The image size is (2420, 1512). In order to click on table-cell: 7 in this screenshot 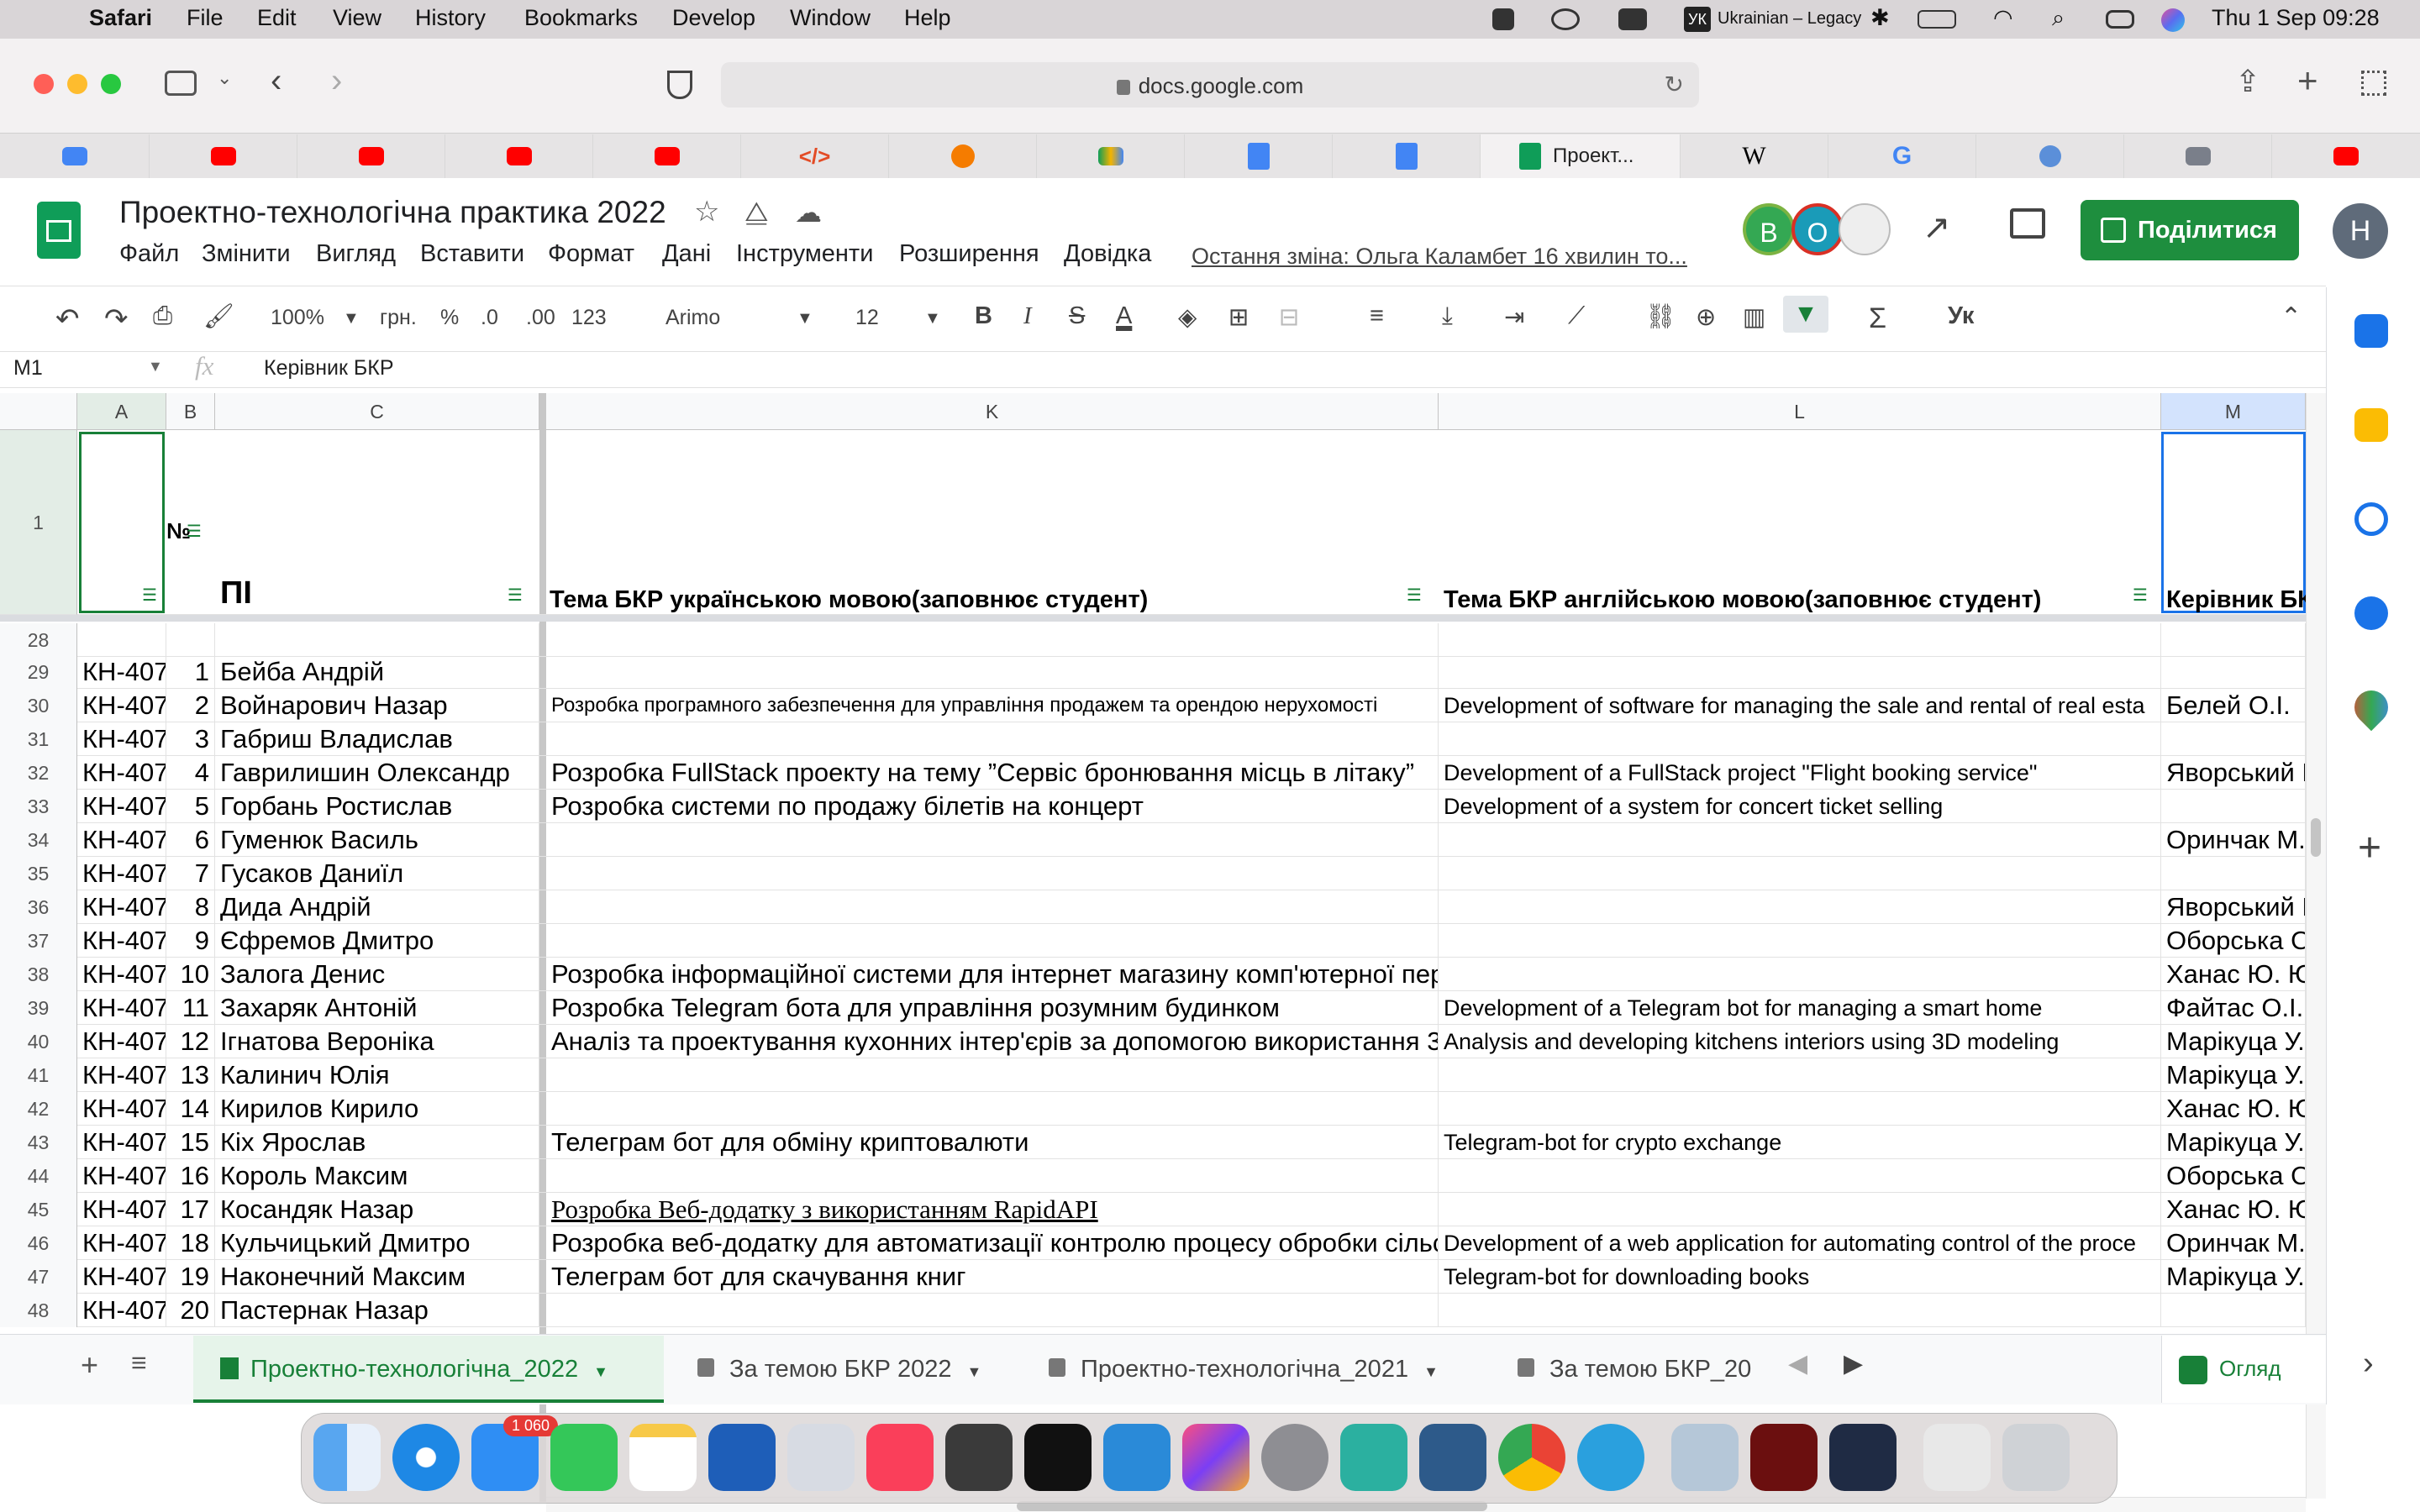, I will do `click(191, 873)`.